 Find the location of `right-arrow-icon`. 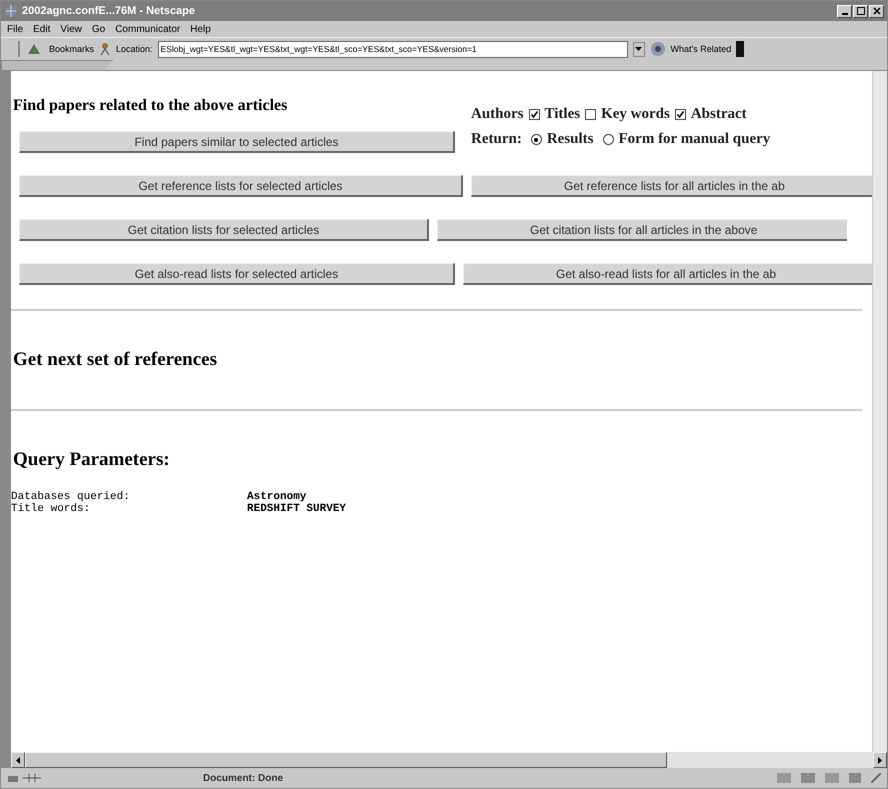

right-arrow-icon is located at coordinates (880, 760).